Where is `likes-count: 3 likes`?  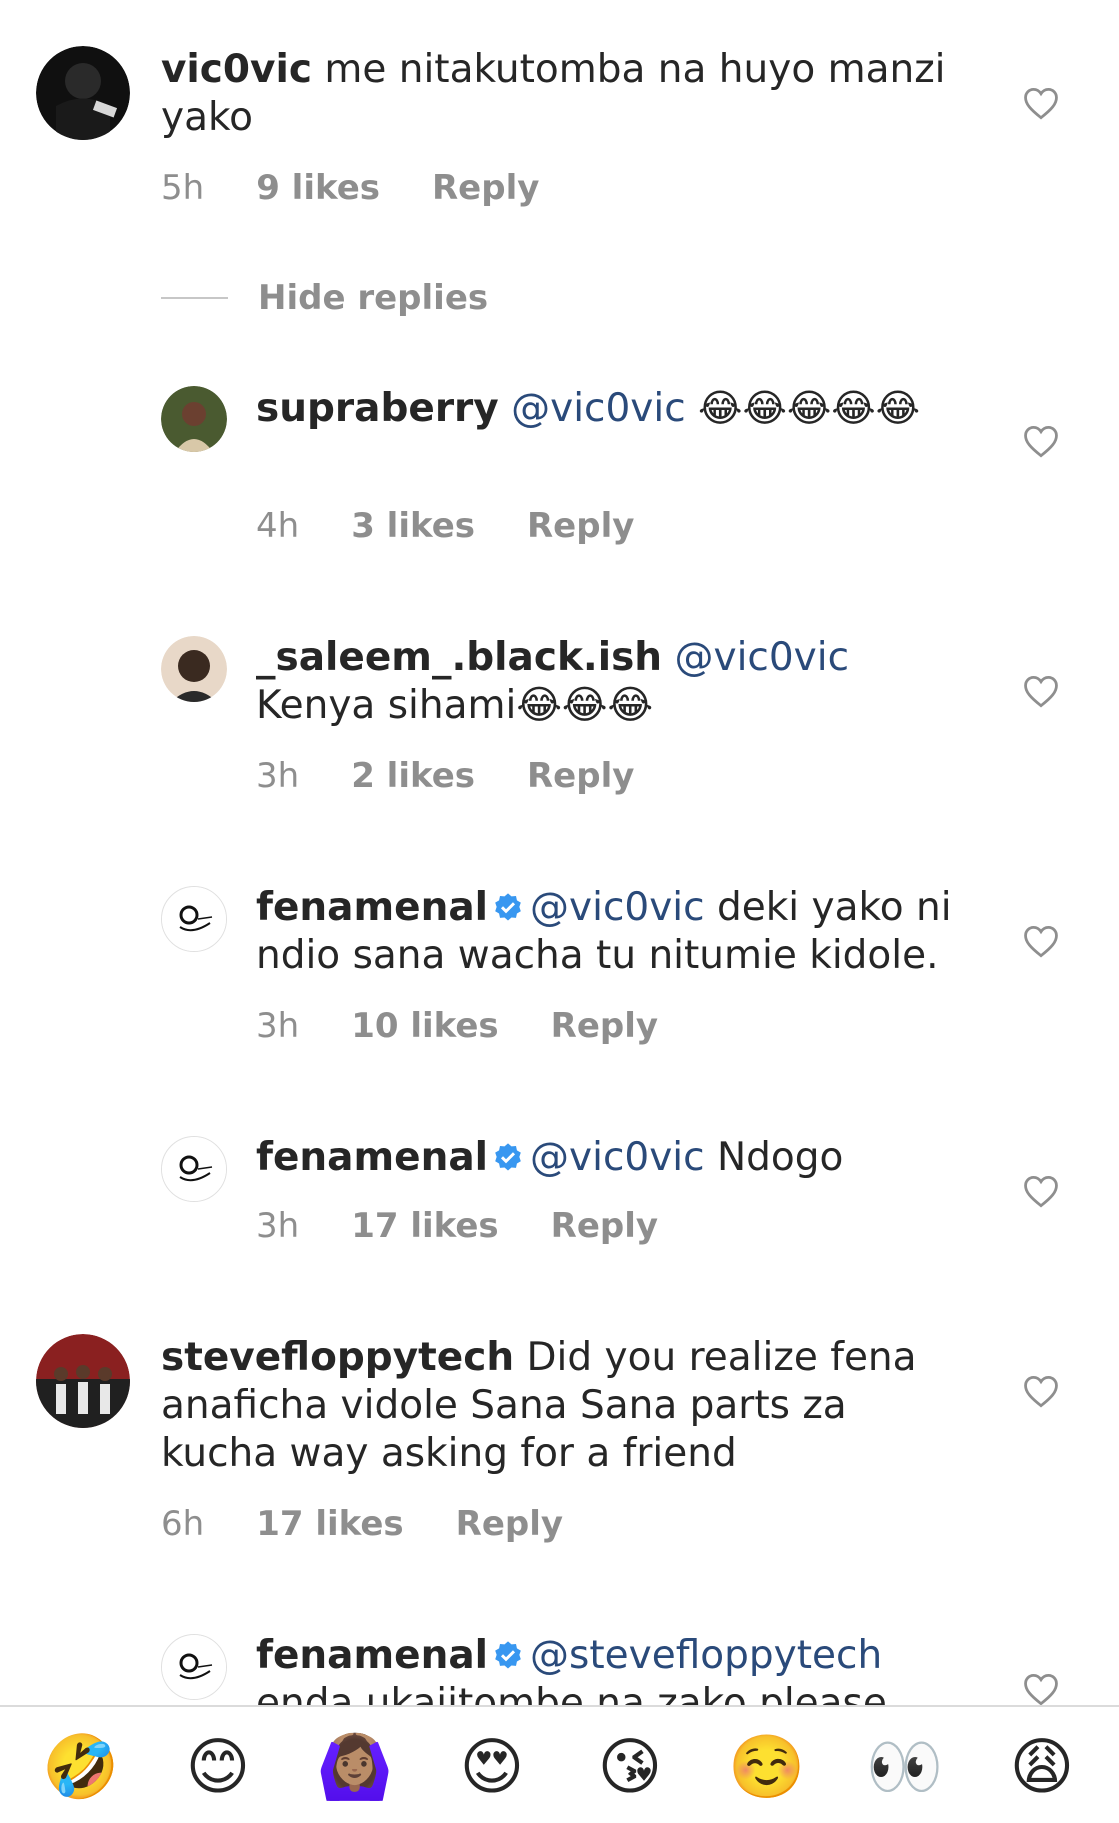 likes-count: 3 likes is located at coordinates (413, 526).